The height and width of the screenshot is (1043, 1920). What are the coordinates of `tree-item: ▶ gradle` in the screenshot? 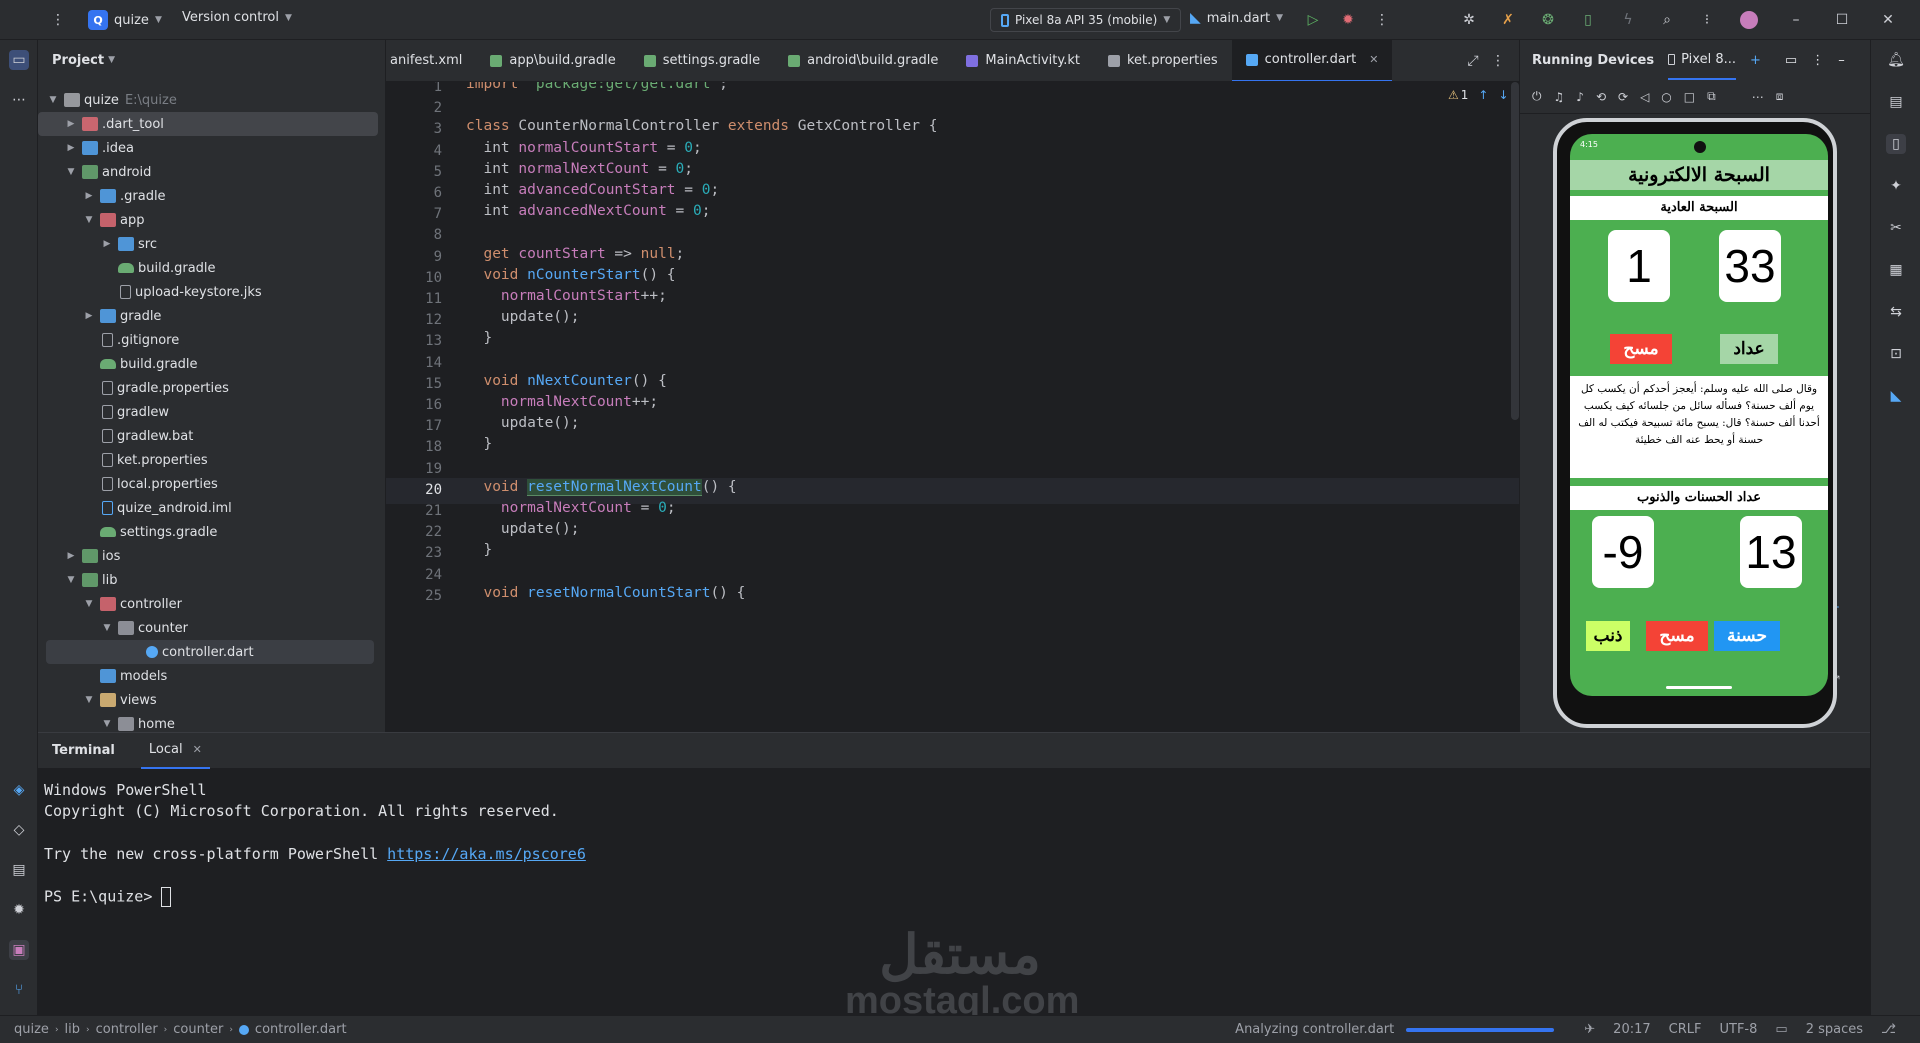 It's located at (208, 316).